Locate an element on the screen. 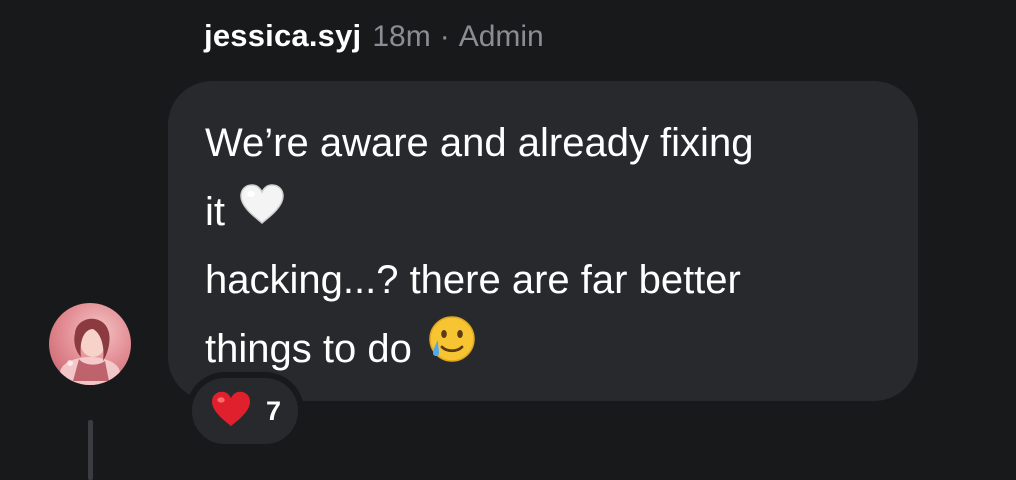 Image resolution: width=1016 pixels, height=480 pixels. message-line-1: We’re aware and already fixing is located at coordinates (542, 143).